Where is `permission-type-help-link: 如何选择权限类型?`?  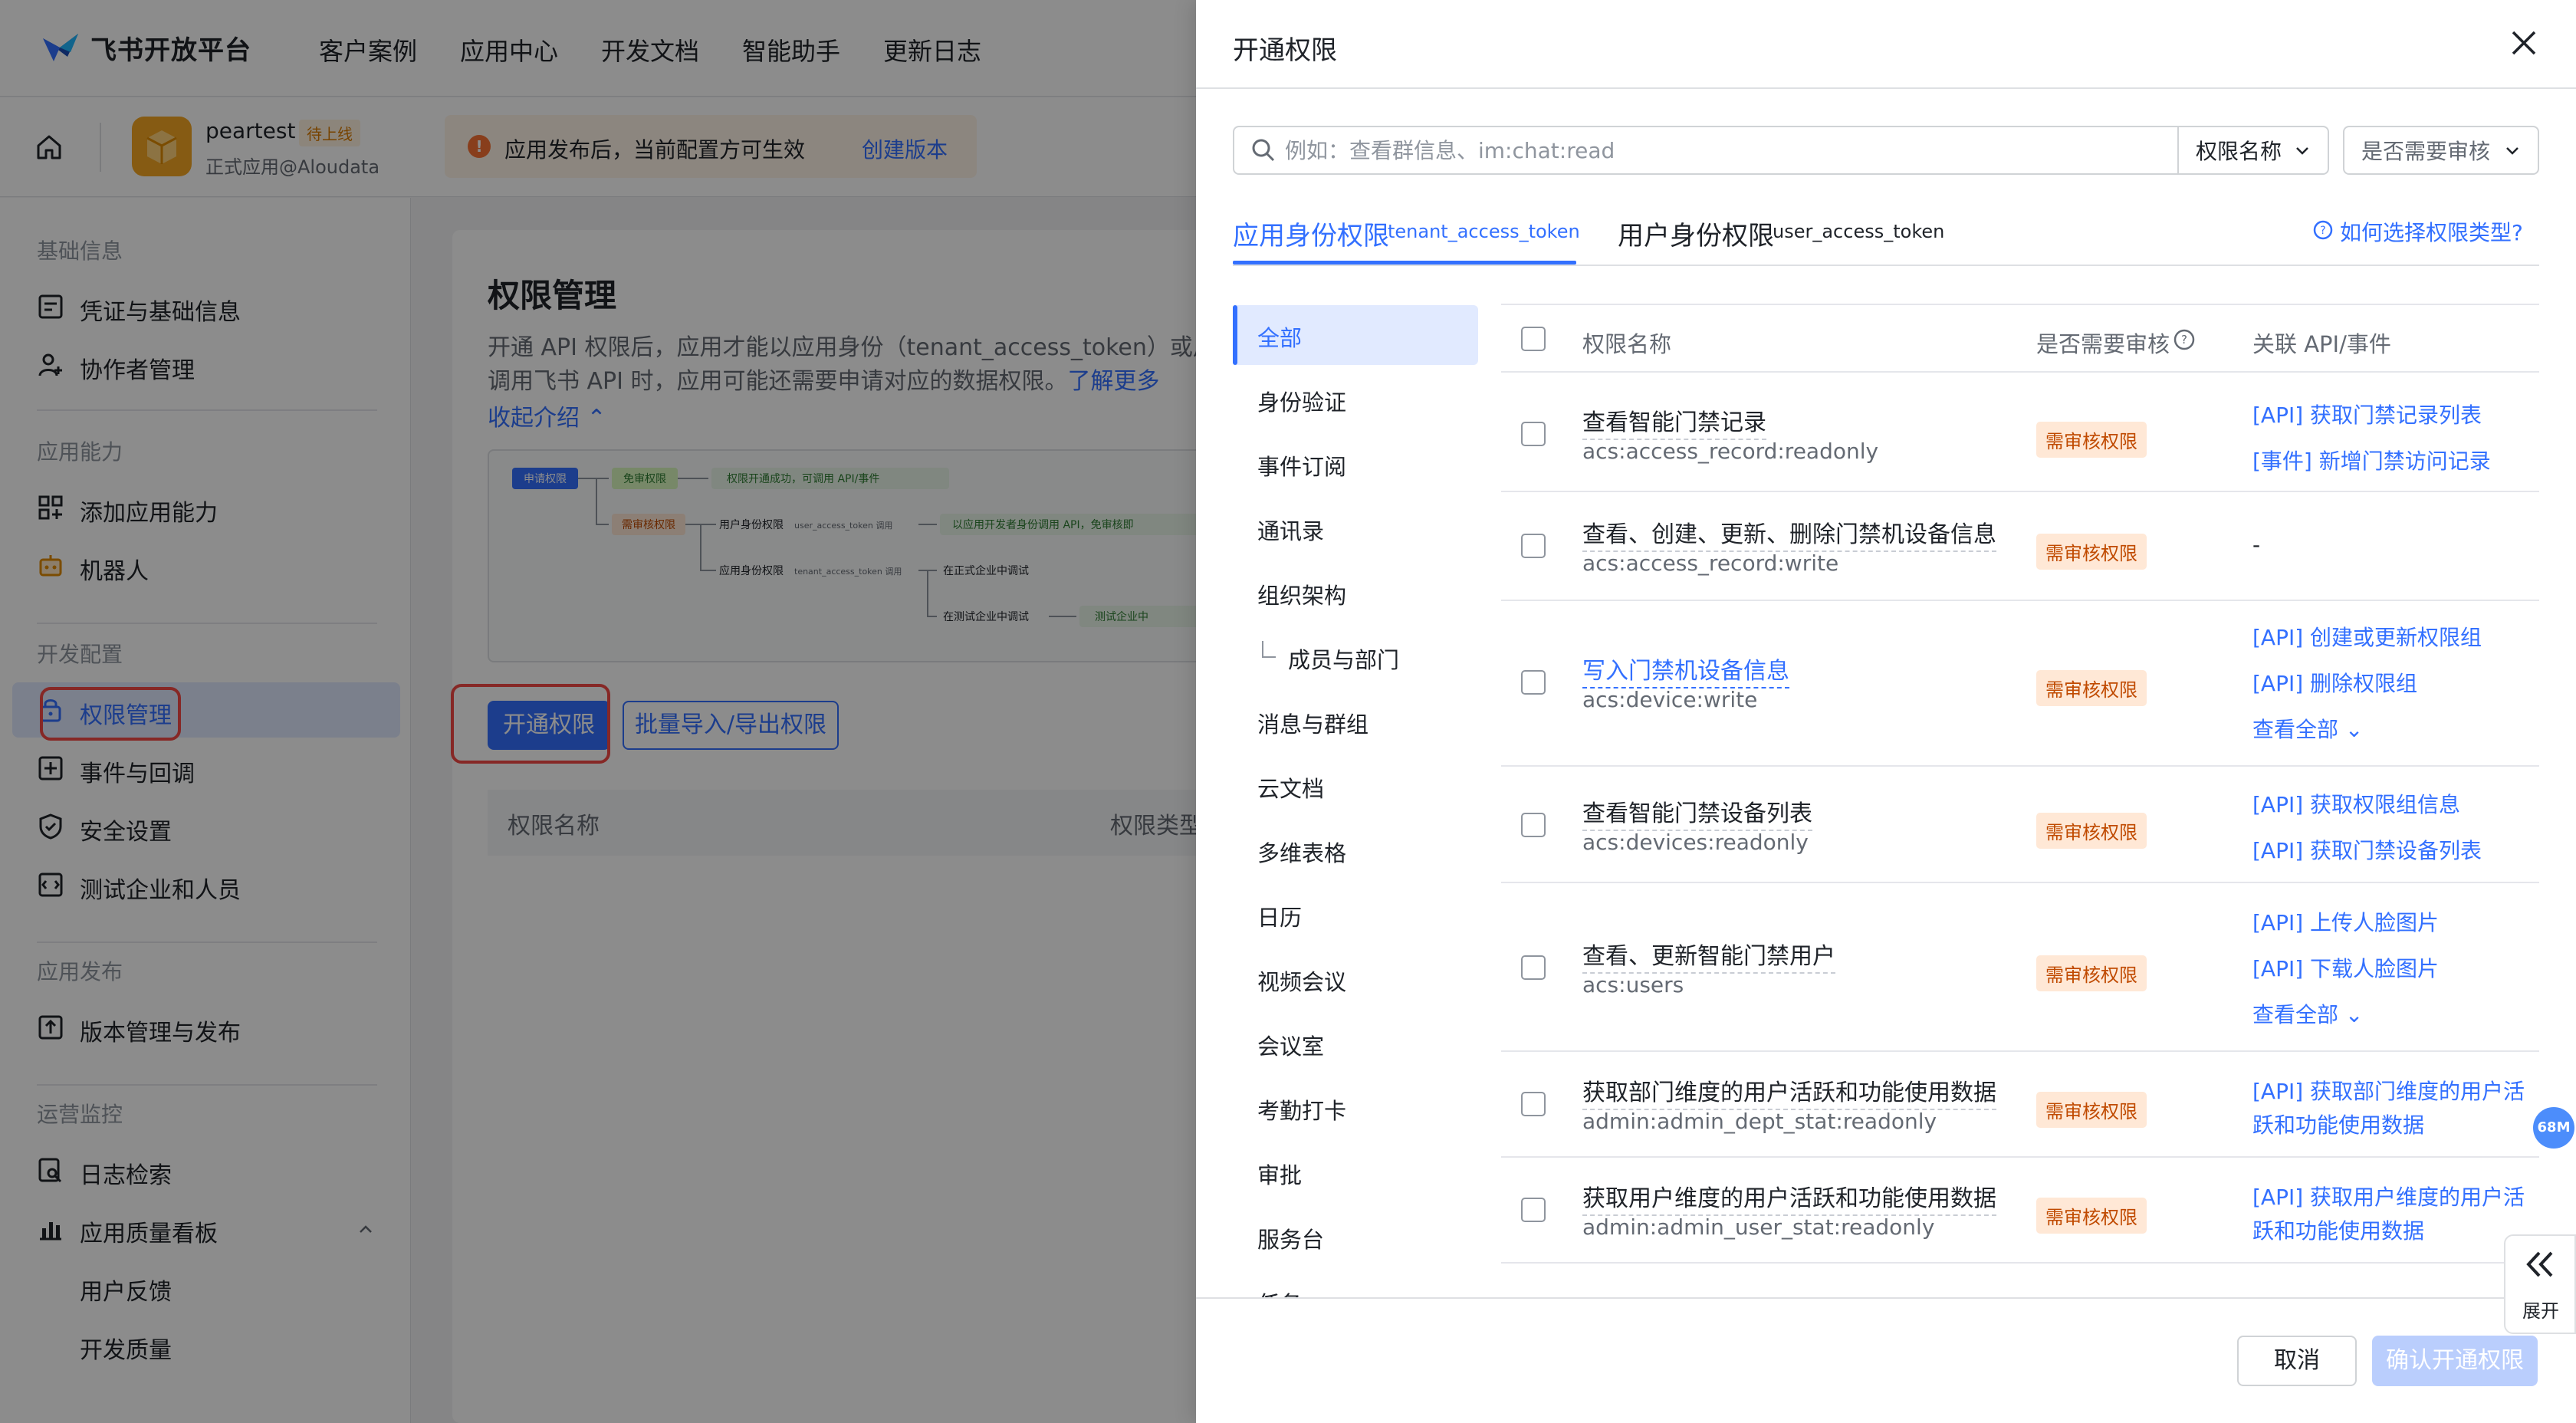
permission-type-help-link: 如何选择权限类型? is located at coordinates (2432, 231).